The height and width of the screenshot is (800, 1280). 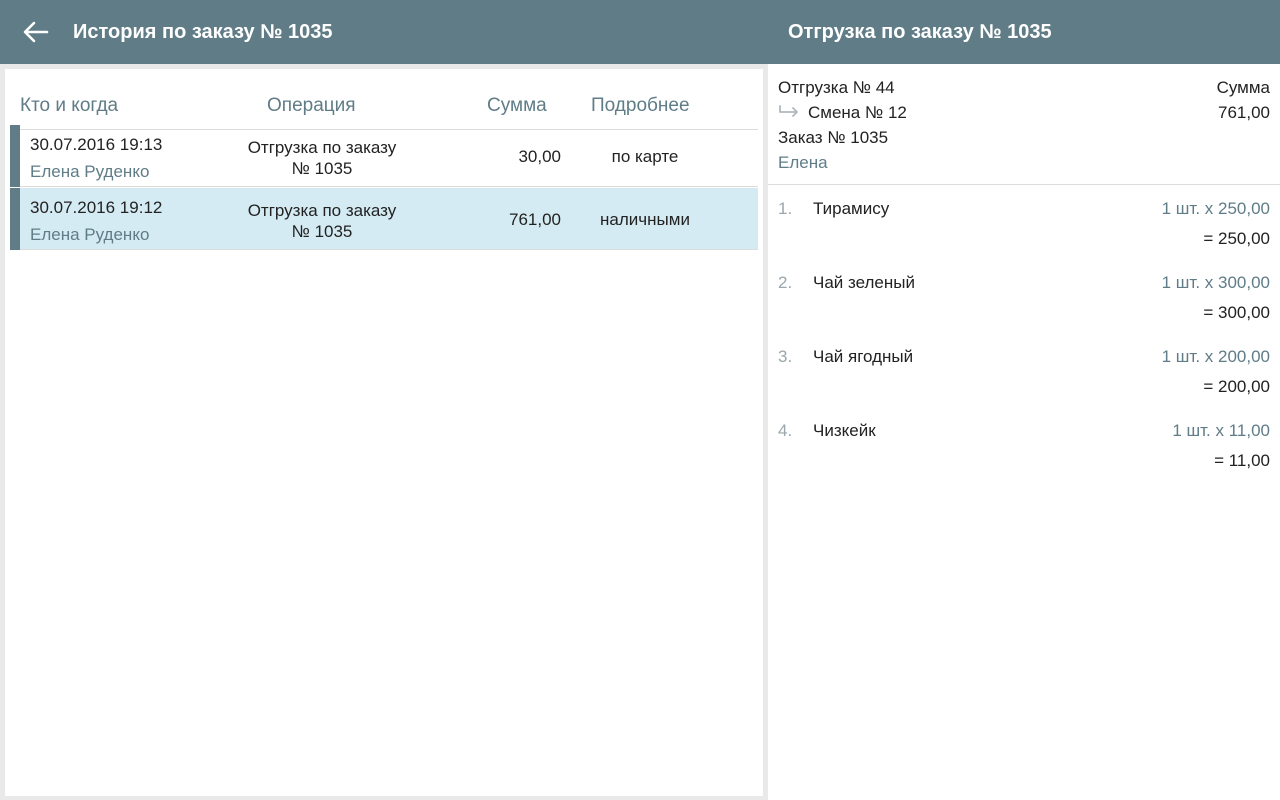 What do you see at coordinates (1243, 87) in the screenshot?
I see `sum-label: Сумма` at bounding box center [1243, 87].